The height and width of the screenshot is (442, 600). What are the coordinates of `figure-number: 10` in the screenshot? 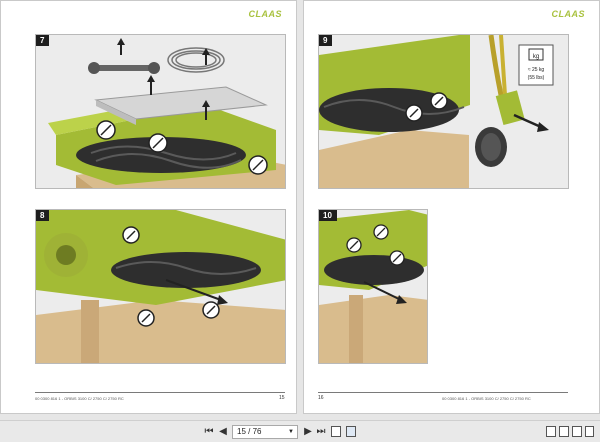 It's located at (328, 215).